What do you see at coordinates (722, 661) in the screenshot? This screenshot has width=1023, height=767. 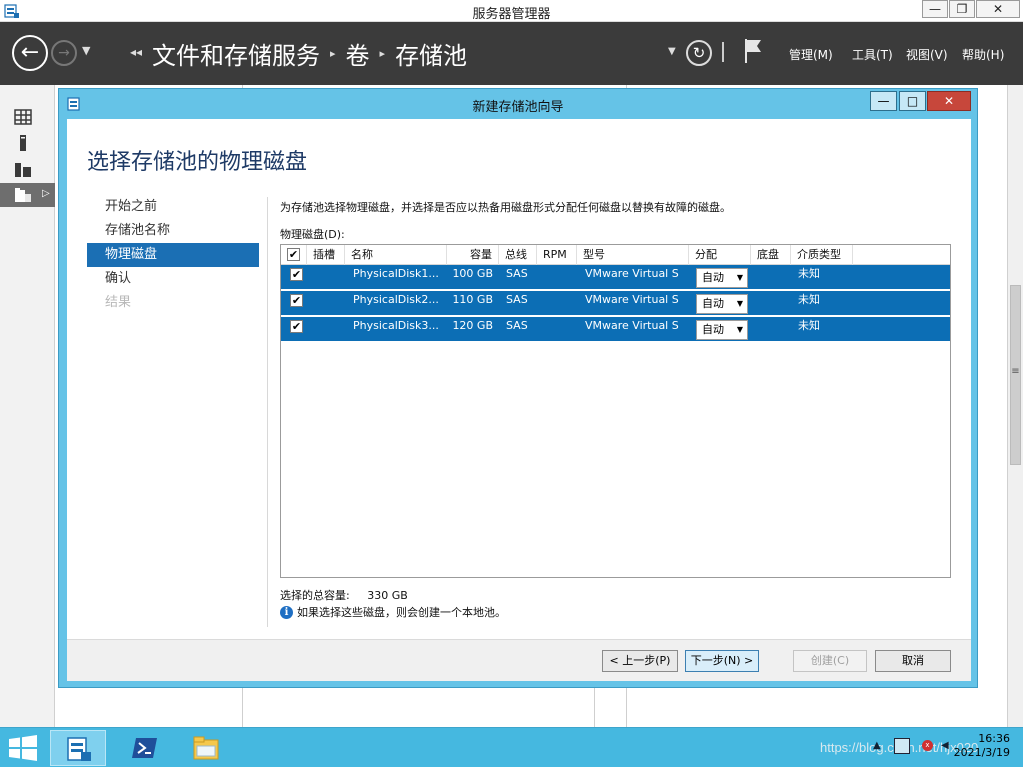 I see `next-button: 下一步(N) >` at bounding box center [722, 661].